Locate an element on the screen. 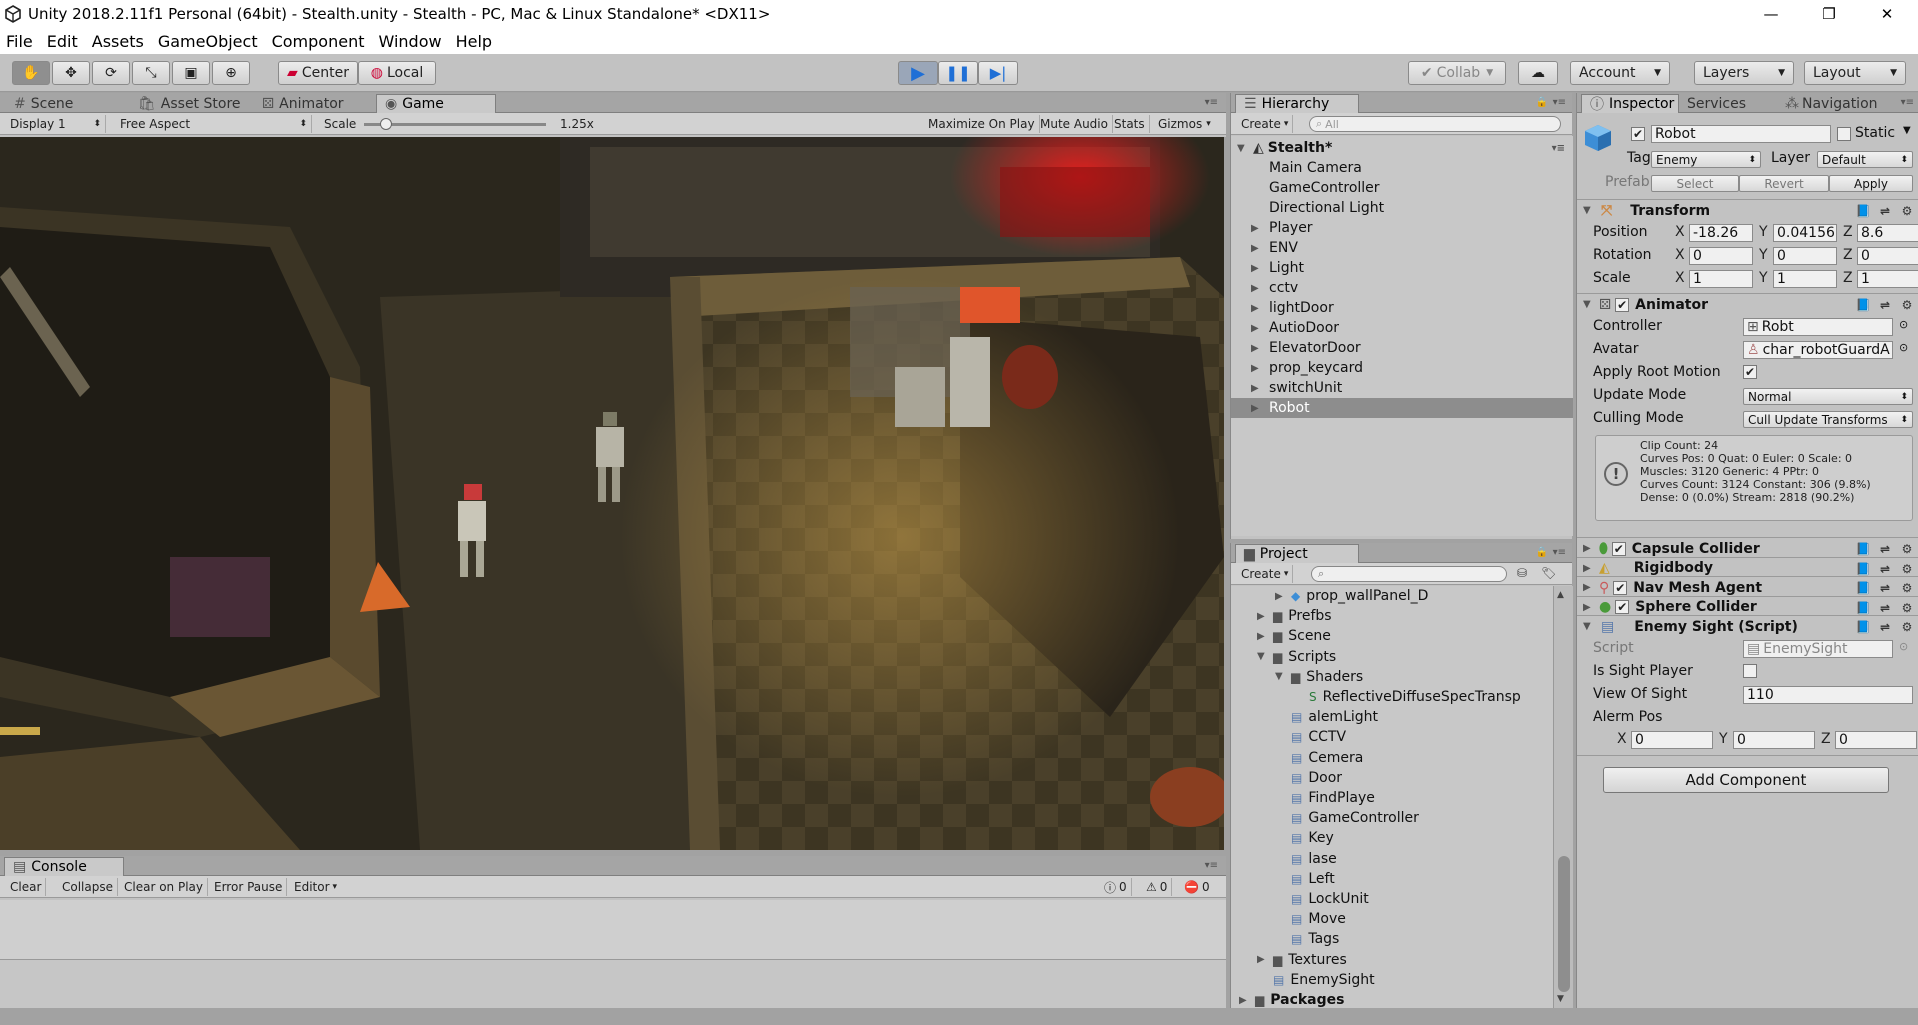 This screenshot has height=1025, width=1918. hand-tool-button: ✋ is located at coordinates (31, 73).